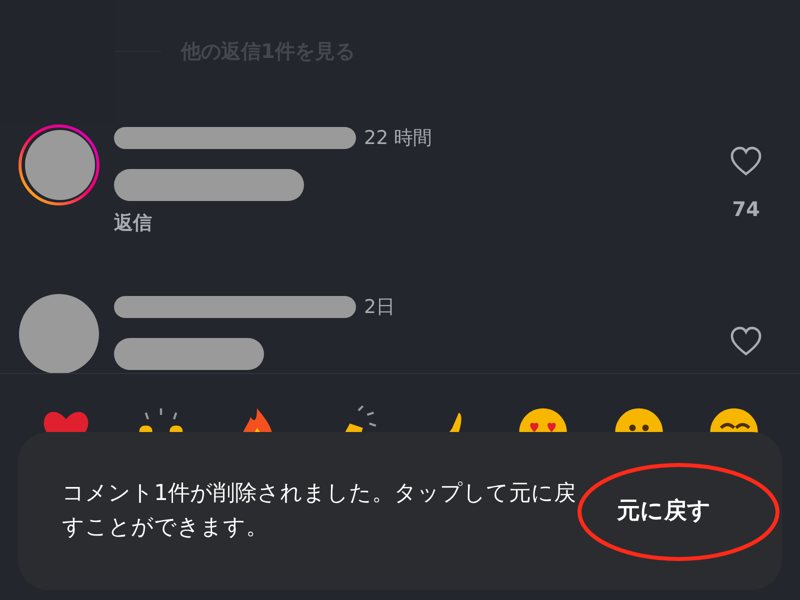  Describe the element at coordinates (133, 222) in the screenshot. I see `reply-button: 返信` at that location.